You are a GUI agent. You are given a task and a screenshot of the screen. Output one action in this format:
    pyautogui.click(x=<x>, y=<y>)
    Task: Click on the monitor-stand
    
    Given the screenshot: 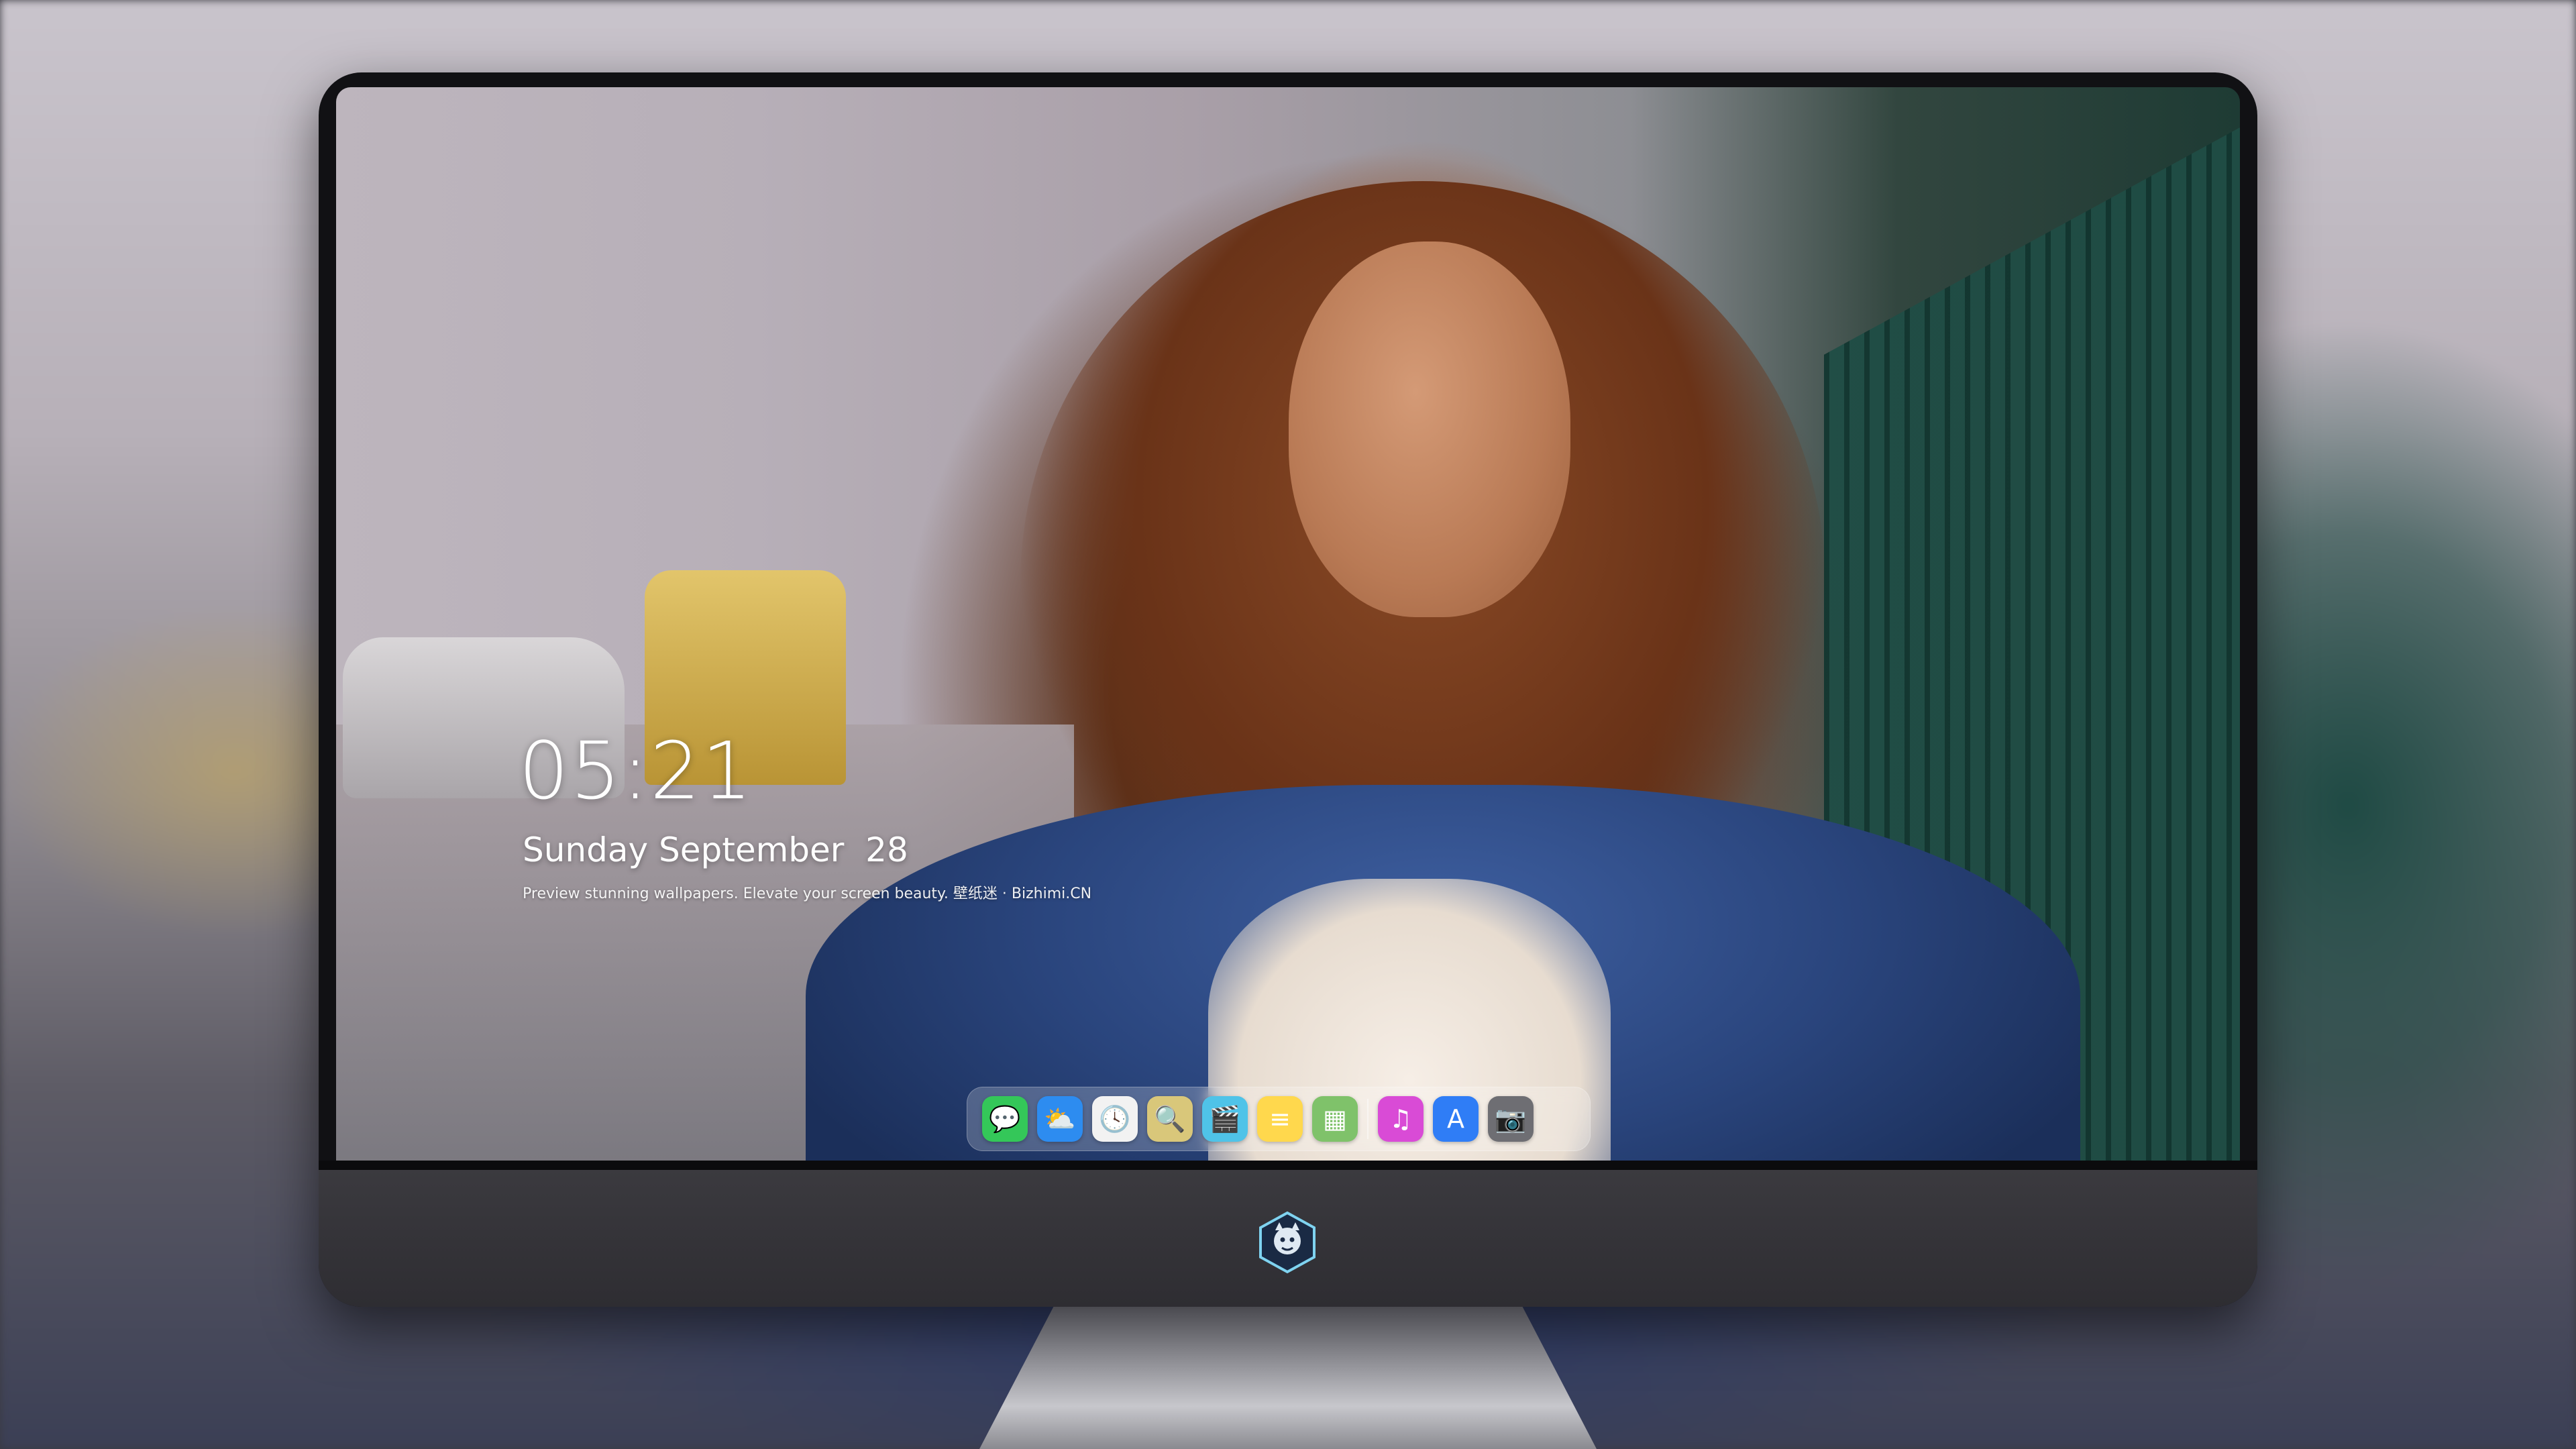 What is the action you would take?
    pyautogui.click(x=1288, y=1378)
    